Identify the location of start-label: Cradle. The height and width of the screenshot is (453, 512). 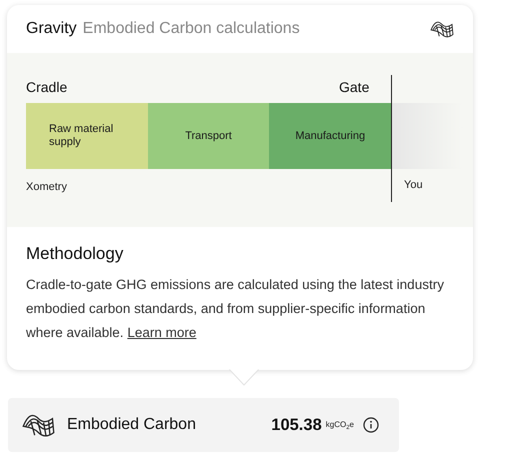
(47, 87).